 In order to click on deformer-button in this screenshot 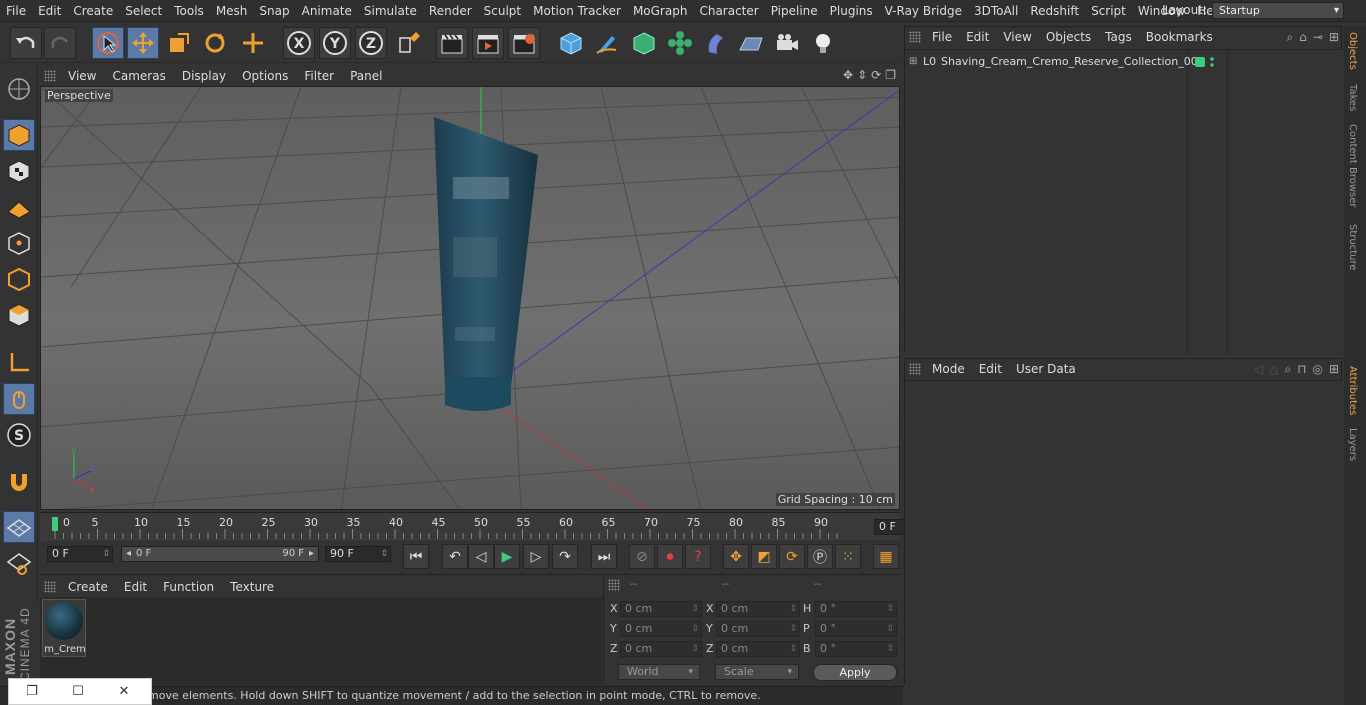, I will do `click(716, 43)`.